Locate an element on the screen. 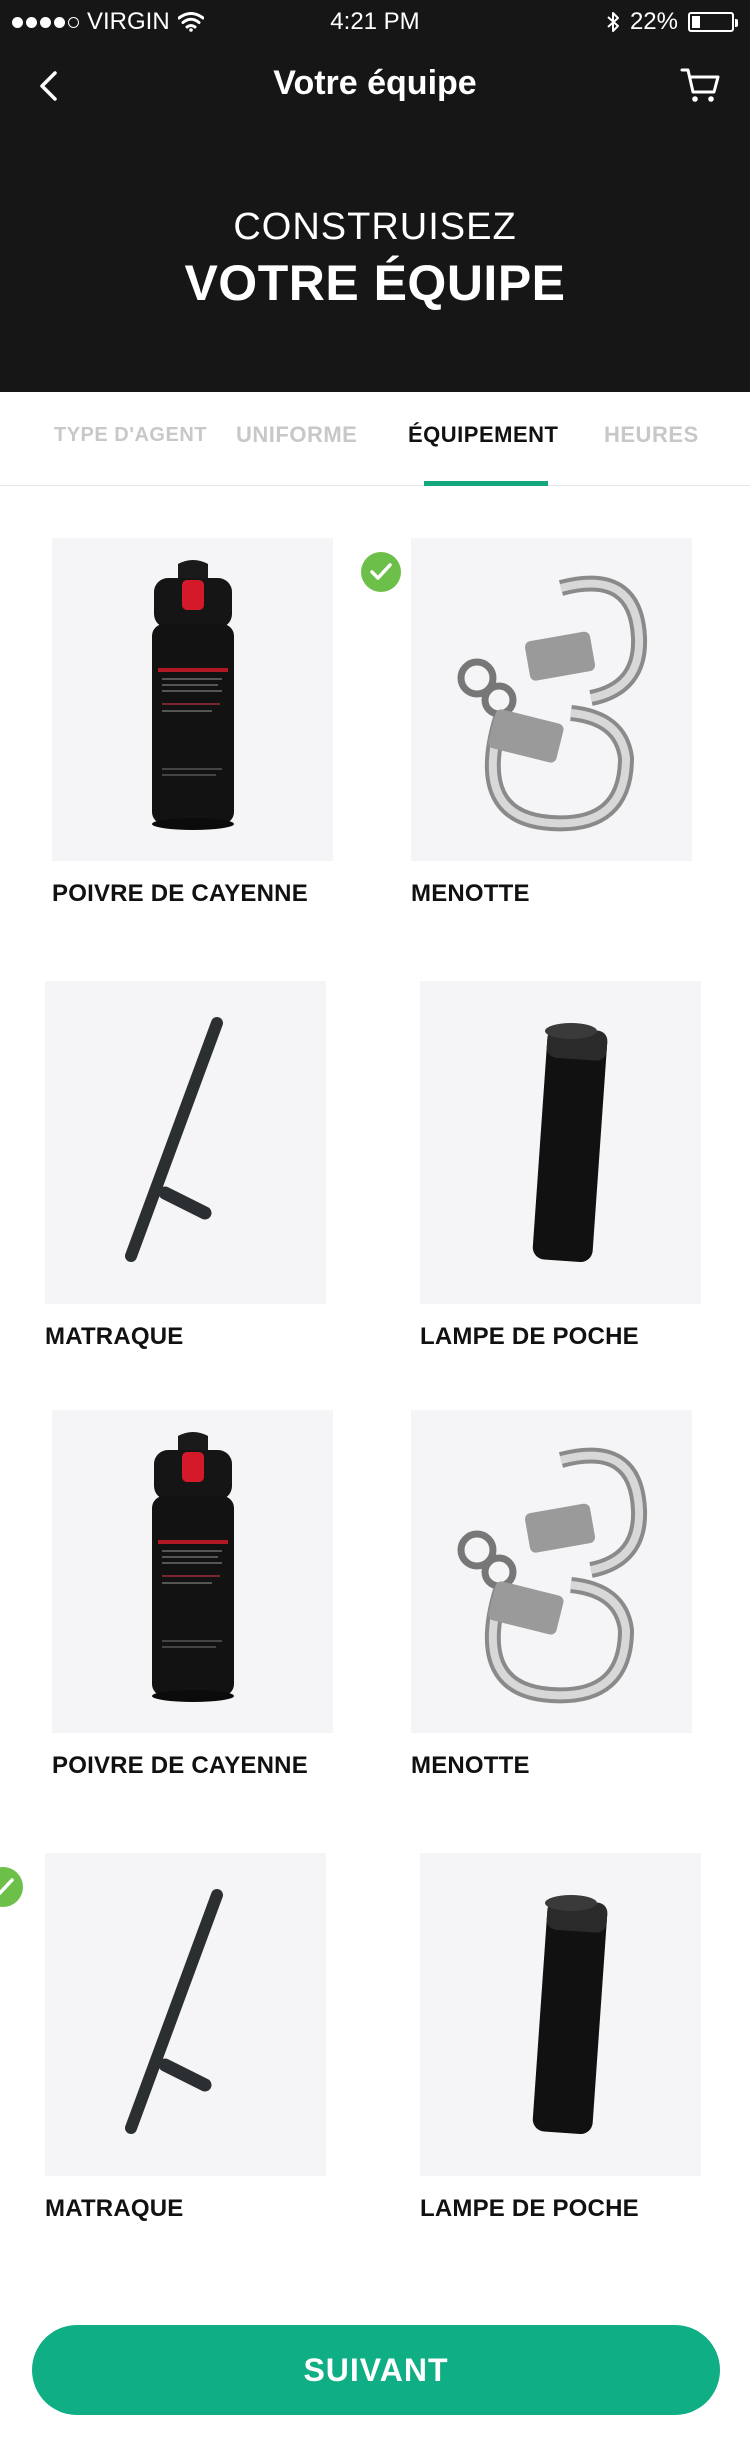 Image resolution: width=750 pixels, height=2459 pixels. hero-subtitle: CONSTRUISEZ is located at coordinates (375, 227).